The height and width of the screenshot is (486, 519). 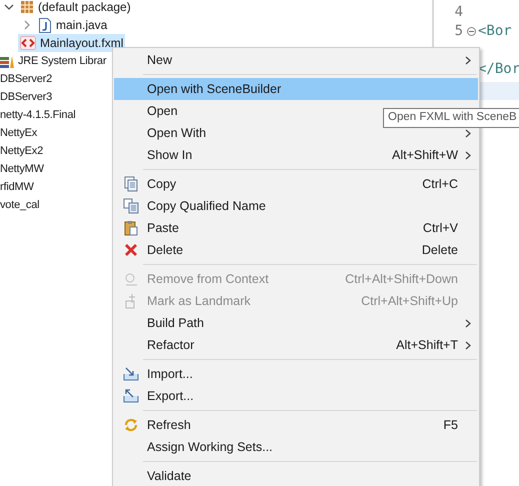 What do you see at coordinates (73, 25) in the screenshot?
I see `tree-item: main.java` at bounding box center [73, 25].